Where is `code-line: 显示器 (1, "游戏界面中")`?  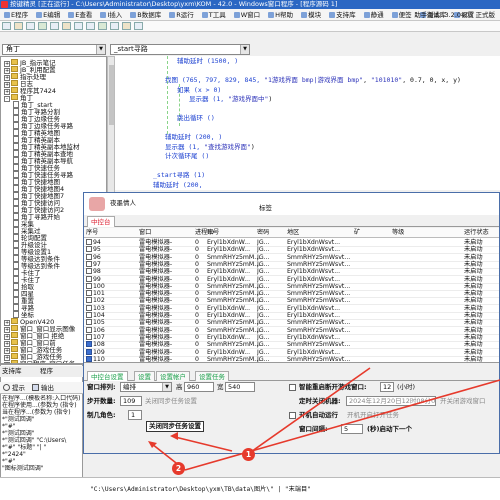 code-line: 显示器 (1, "游戏界面中") is located at coordinates (230, 99).